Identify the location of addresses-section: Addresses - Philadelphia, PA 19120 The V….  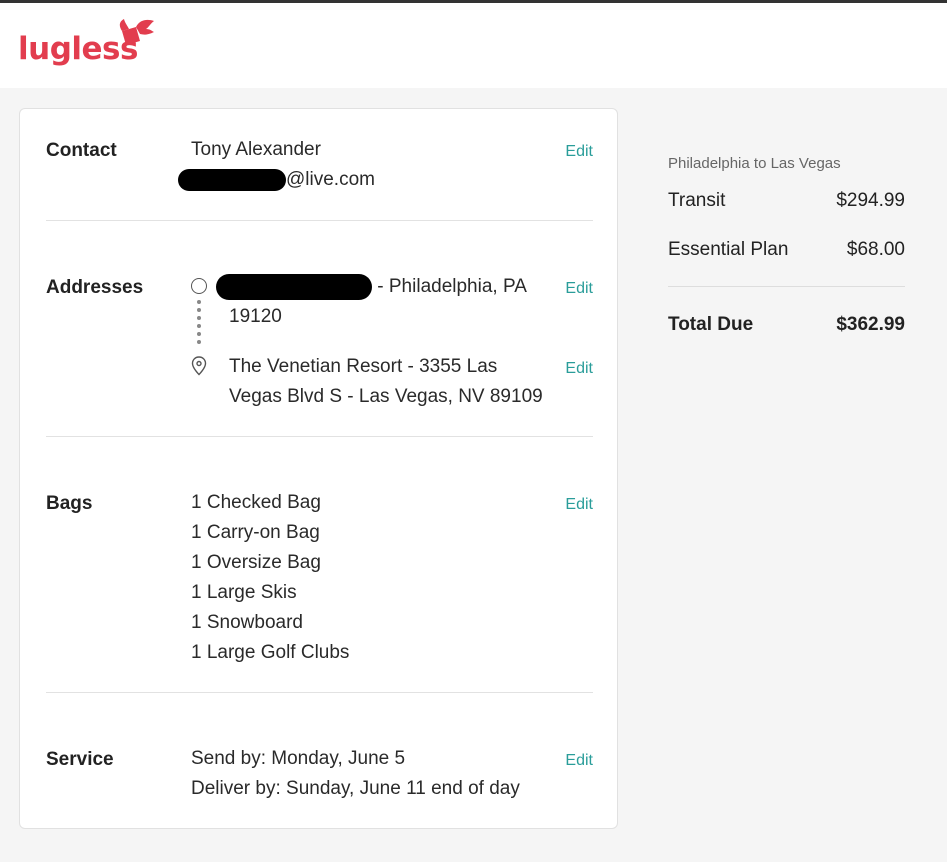
(319, 343).